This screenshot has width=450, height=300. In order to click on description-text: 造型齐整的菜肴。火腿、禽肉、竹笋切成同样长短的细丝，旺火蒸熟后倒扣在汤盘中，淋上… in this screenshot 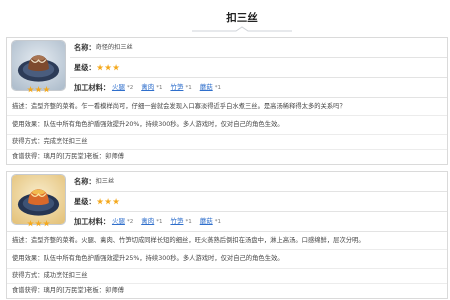, I will do `click(197, 240)`.